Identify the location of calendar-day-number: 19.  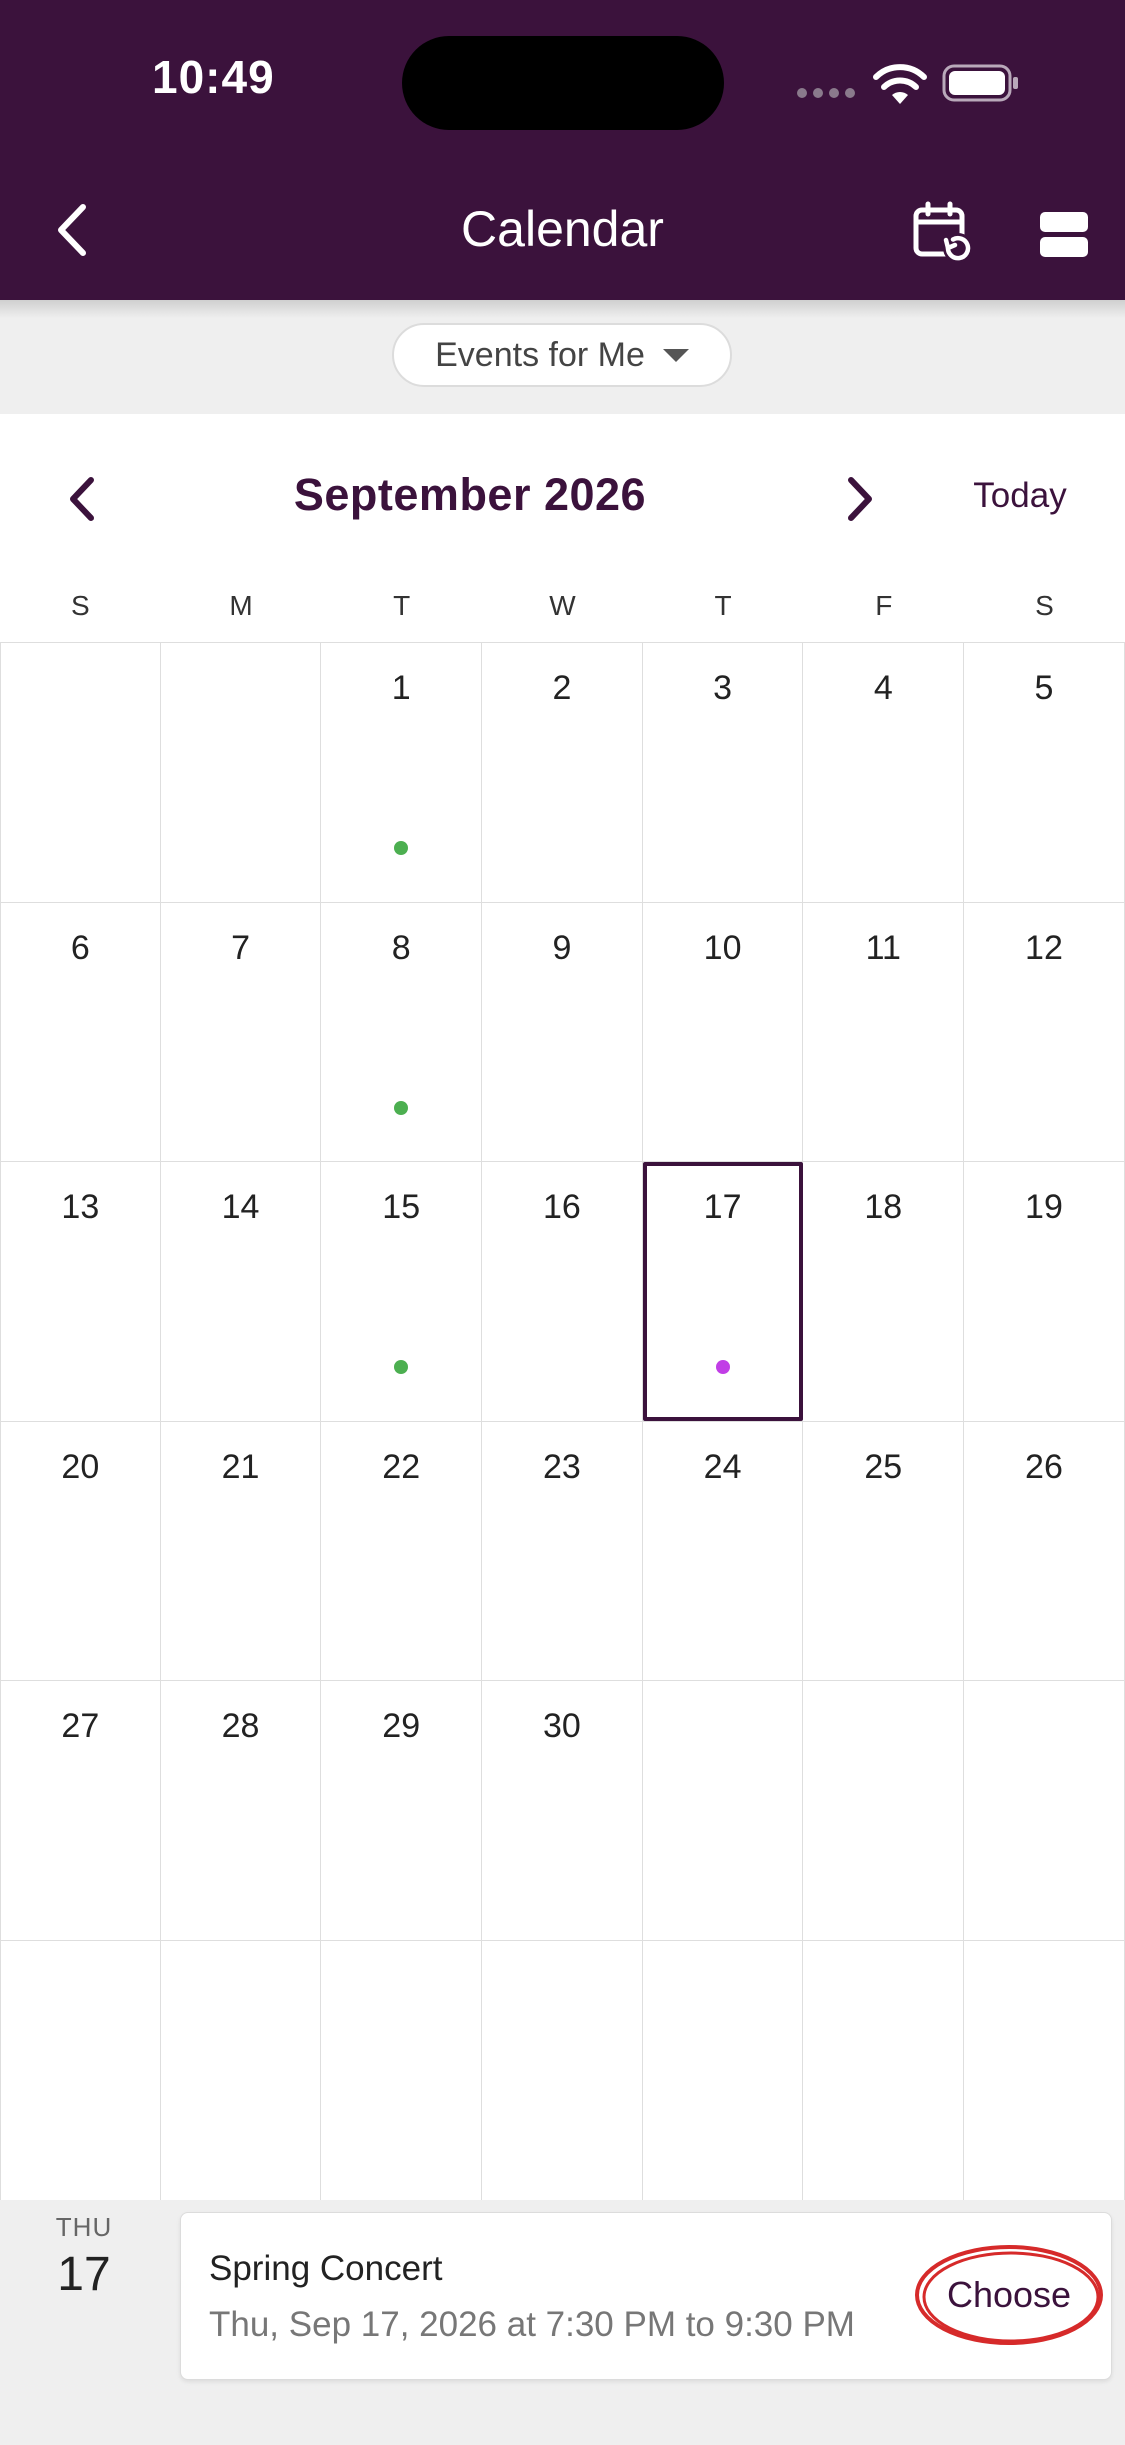
(1044, 1207).